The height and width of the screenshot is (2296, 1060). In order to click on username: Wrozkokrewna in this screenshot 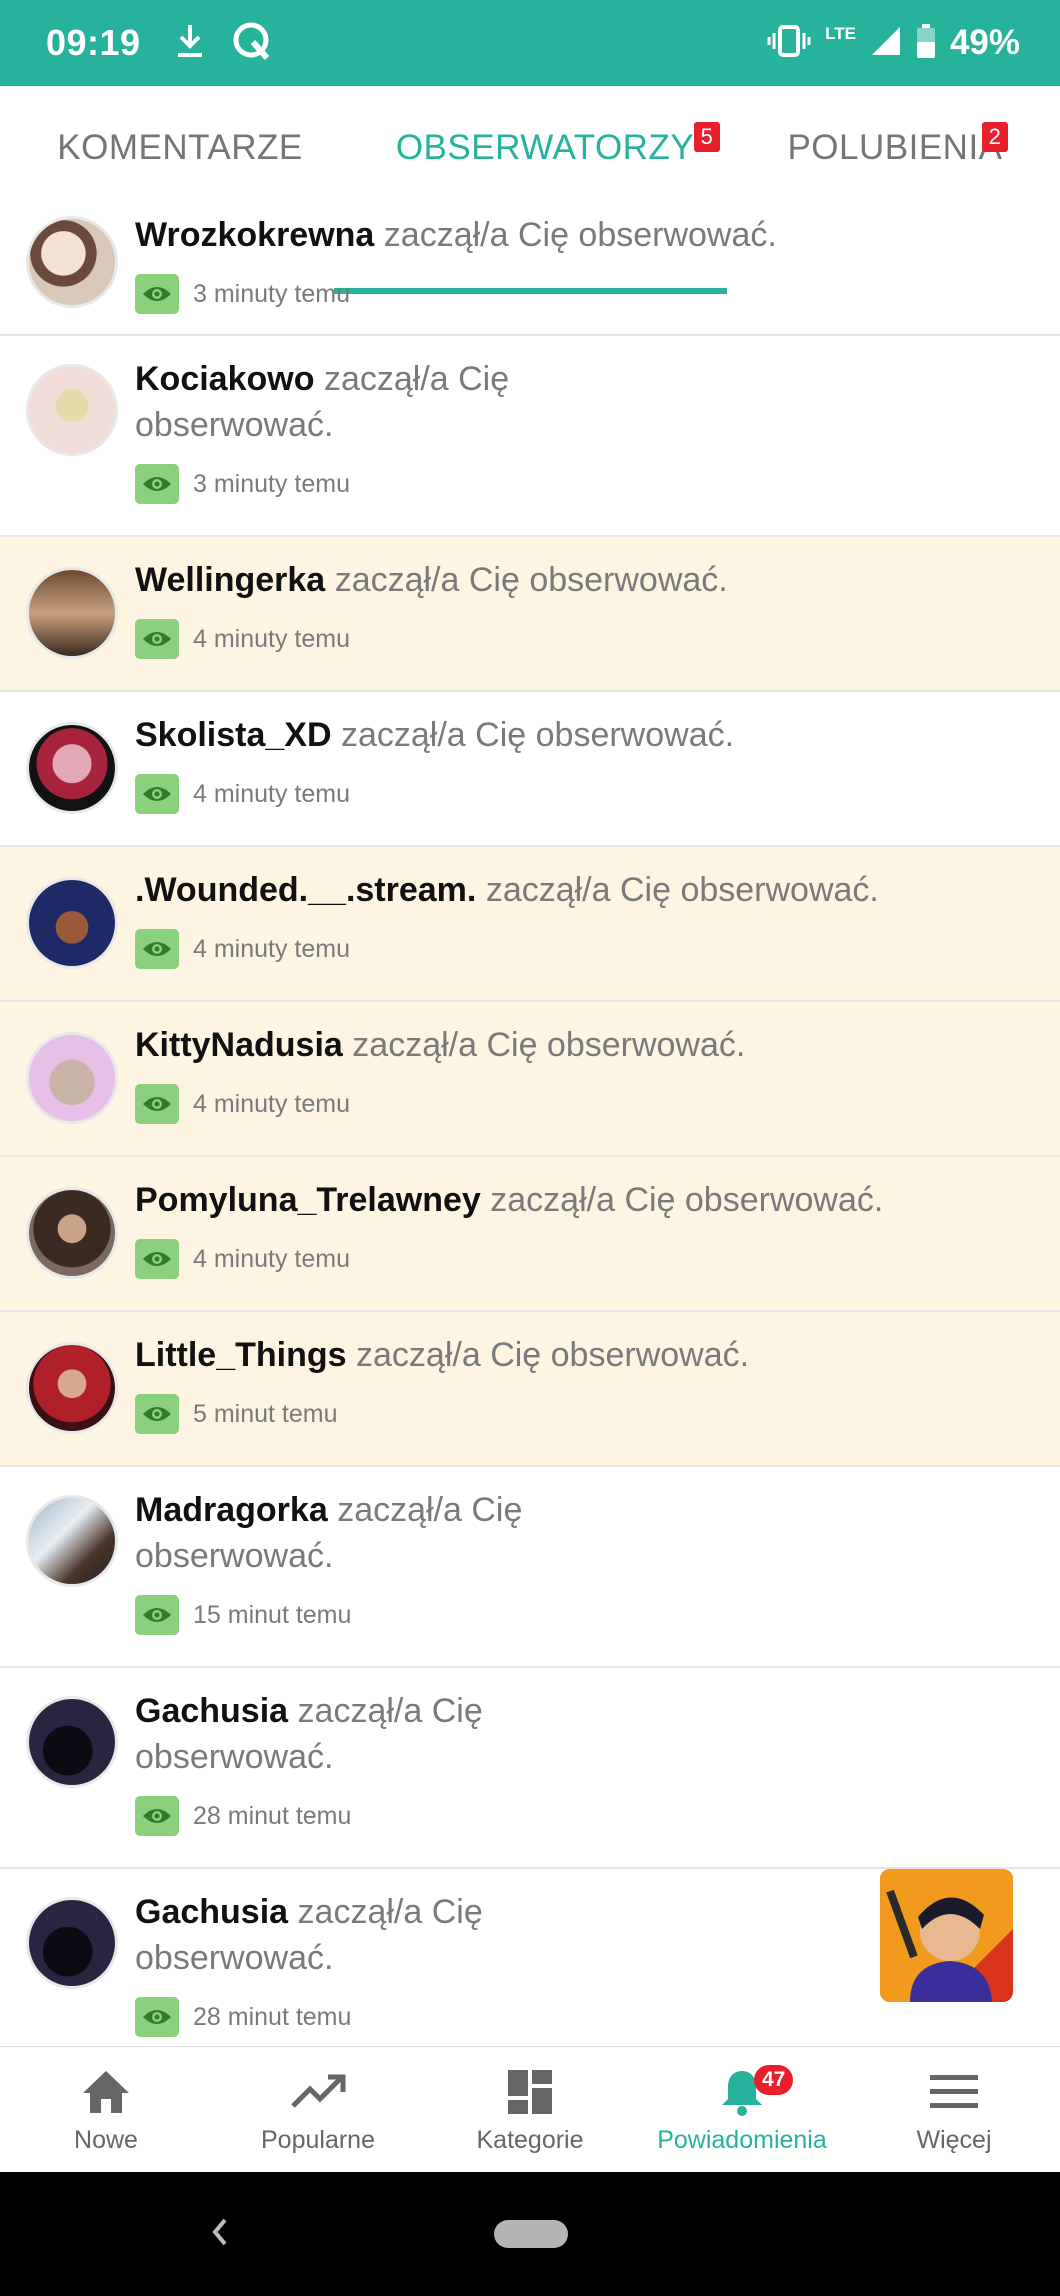, I will do `click(255, 235)`.